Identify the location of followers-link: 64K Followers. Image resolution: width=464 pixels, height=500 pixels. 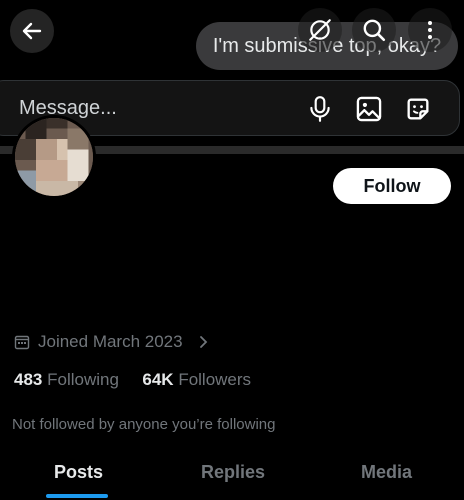
(196, 379).